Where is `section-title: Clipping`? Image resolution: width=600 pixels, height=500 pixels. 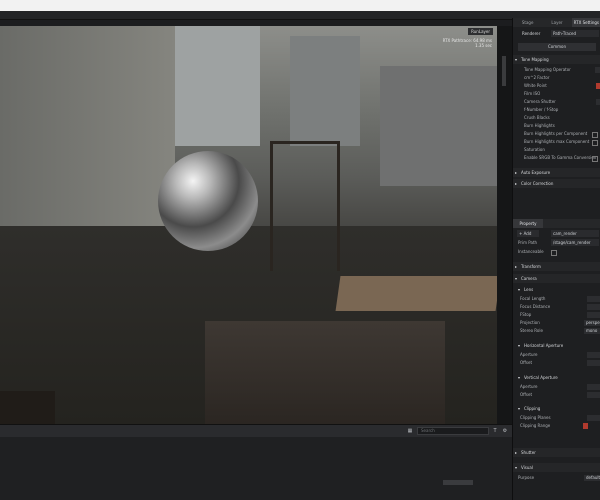
section-title: Clipping is located at coordinates (532, 408).